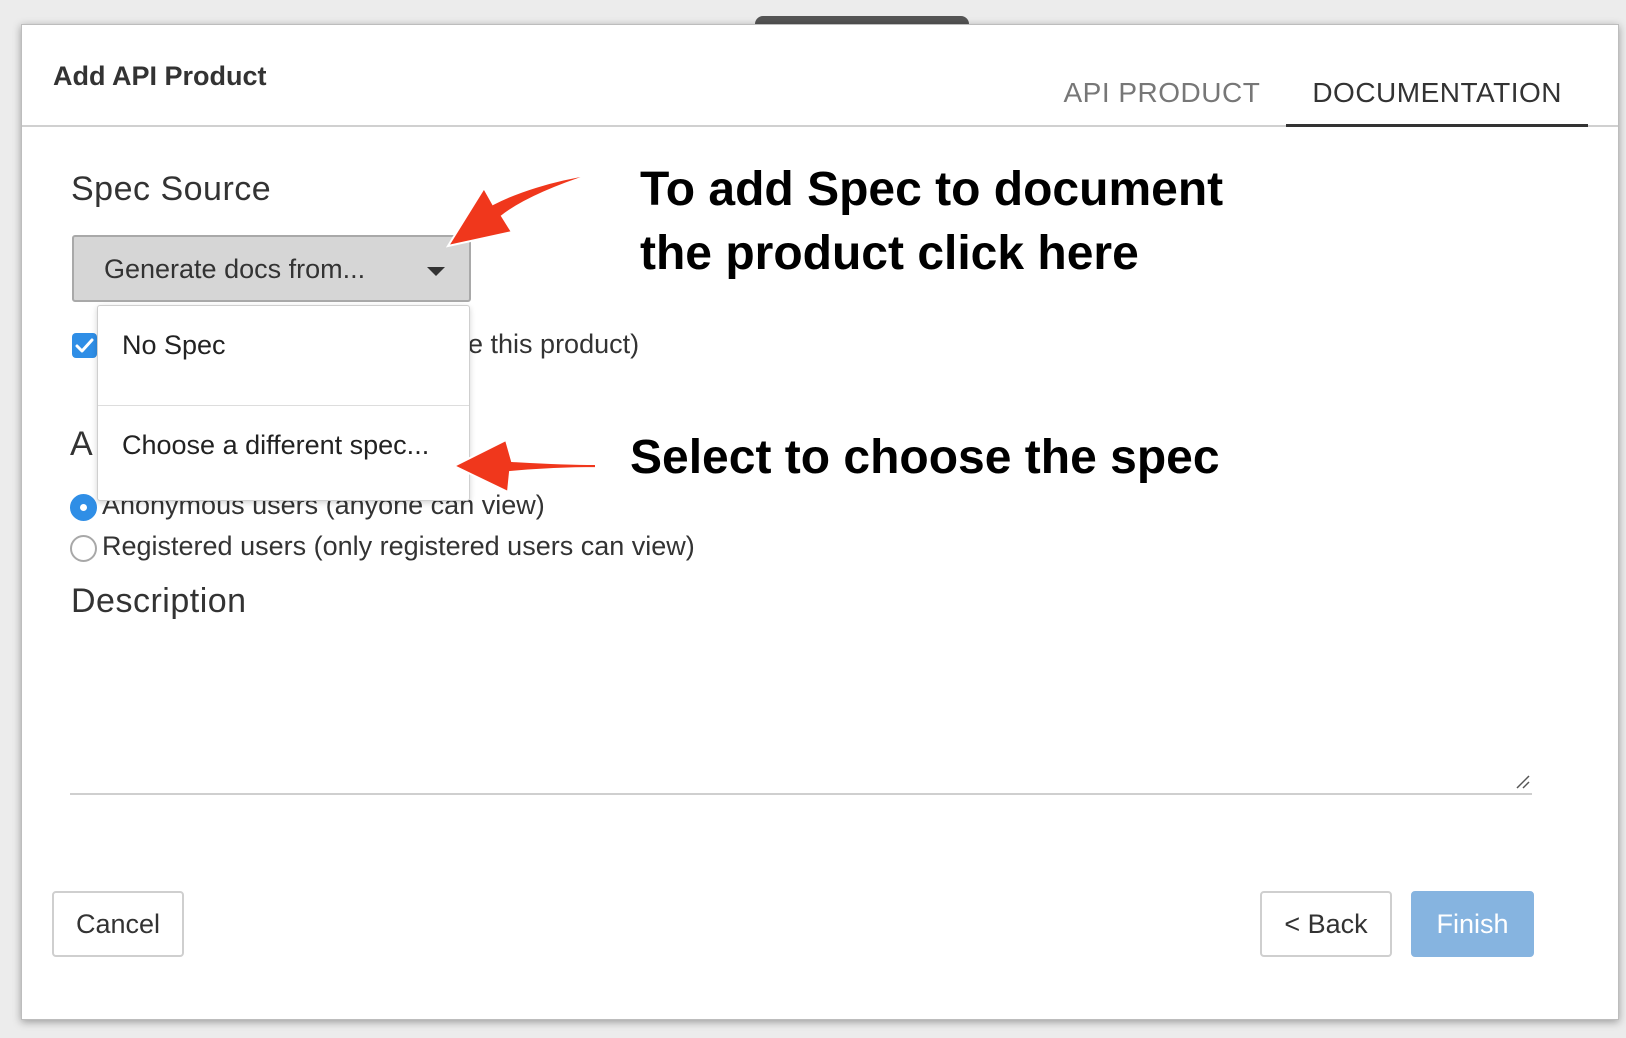  I want to click on audience-label-partial: A, so click(82, 444).